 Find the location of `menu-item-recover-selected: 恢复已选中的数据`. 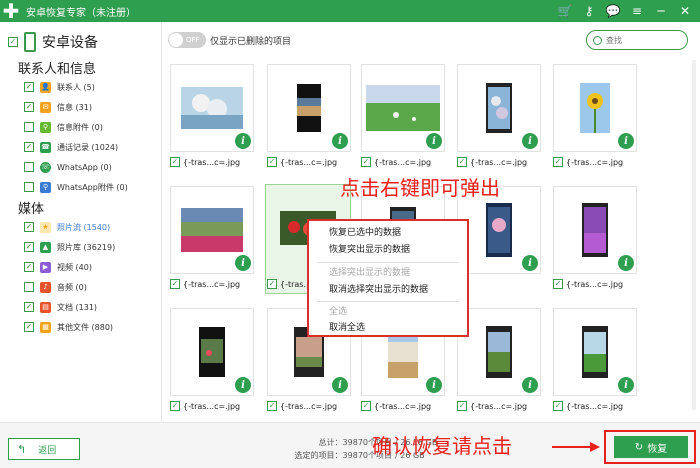

menu-item-recover-selected: 恢复已选中的数据 is located at coordinates (365, 233).